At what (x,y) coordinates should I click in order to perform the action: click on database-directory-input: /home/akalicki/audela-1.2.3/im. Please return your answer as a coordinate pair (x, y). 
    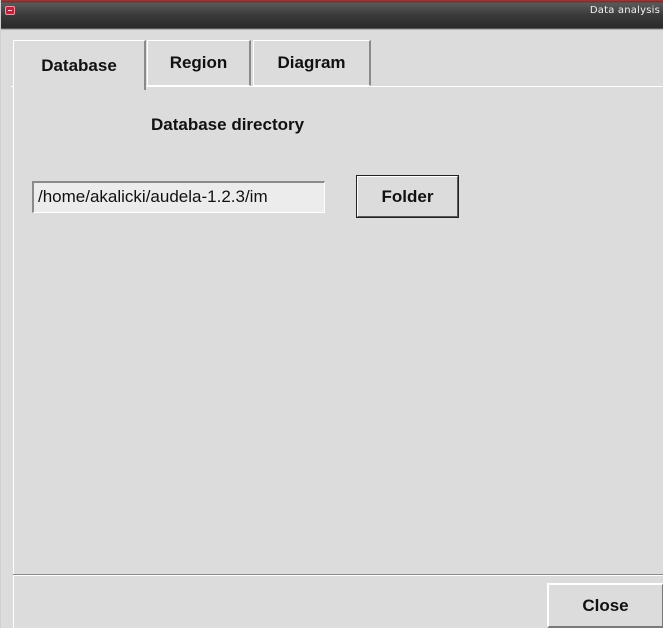
    Looking at the image, I should click on (178, 197).